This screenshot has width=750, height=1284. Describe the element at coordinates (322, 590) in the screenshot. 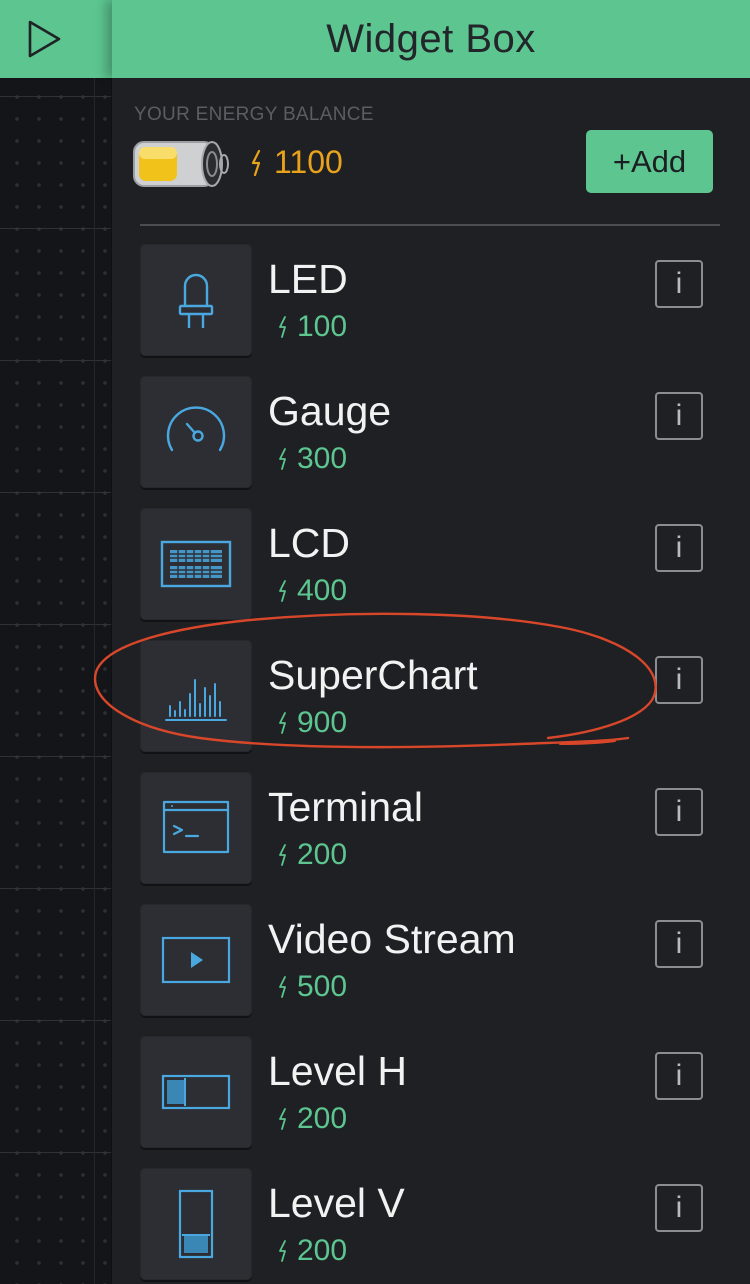

I see `widget-cost-value: 400` at that location.